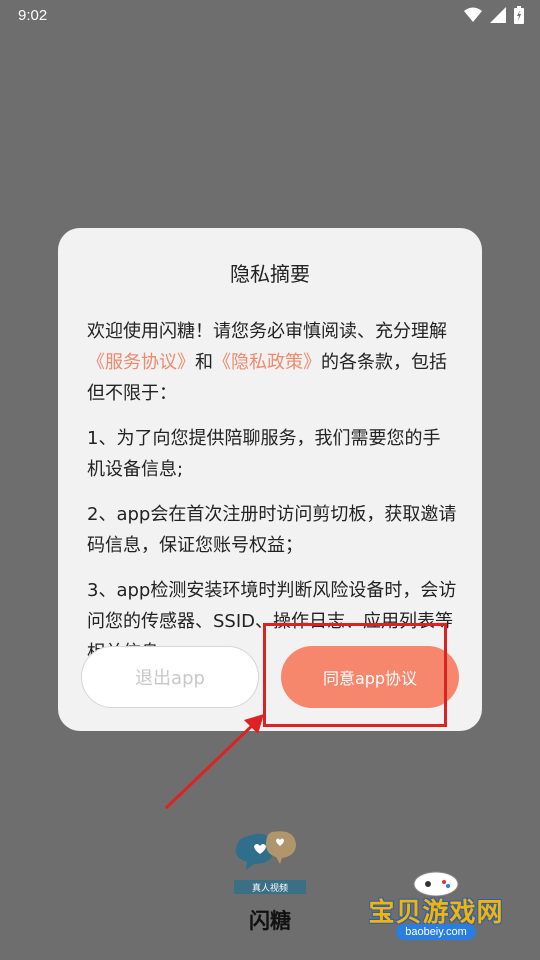 This screenshot has width=540, height=960. Describe the element at coordinates (498, 15) in the screenshot. I see `signal-icon` at that location.